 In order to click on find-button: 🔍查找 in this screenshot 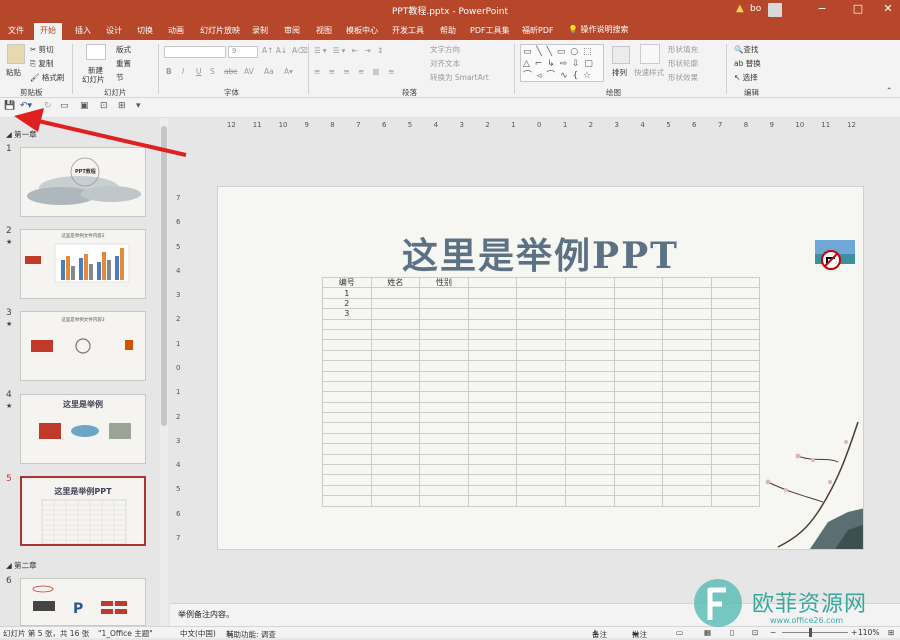, I will do `click(746, 49)`.